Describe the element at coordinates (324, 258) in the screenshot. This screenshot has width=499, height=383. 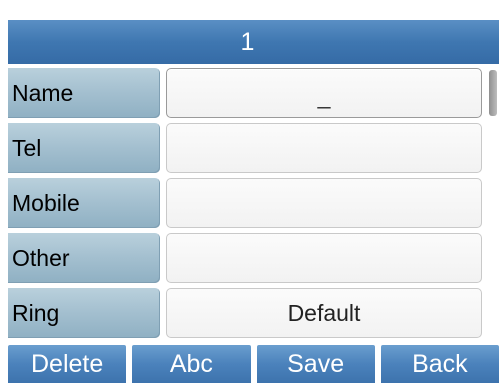
I see `other-field` at that location.